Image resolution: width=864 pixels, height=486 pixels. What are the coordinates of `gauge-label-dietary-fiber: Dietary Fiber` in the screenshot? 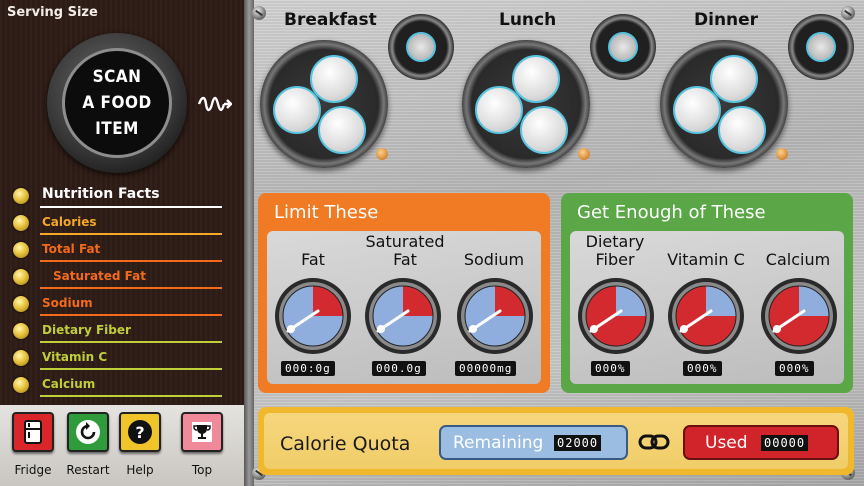 It's located at (615, 251).